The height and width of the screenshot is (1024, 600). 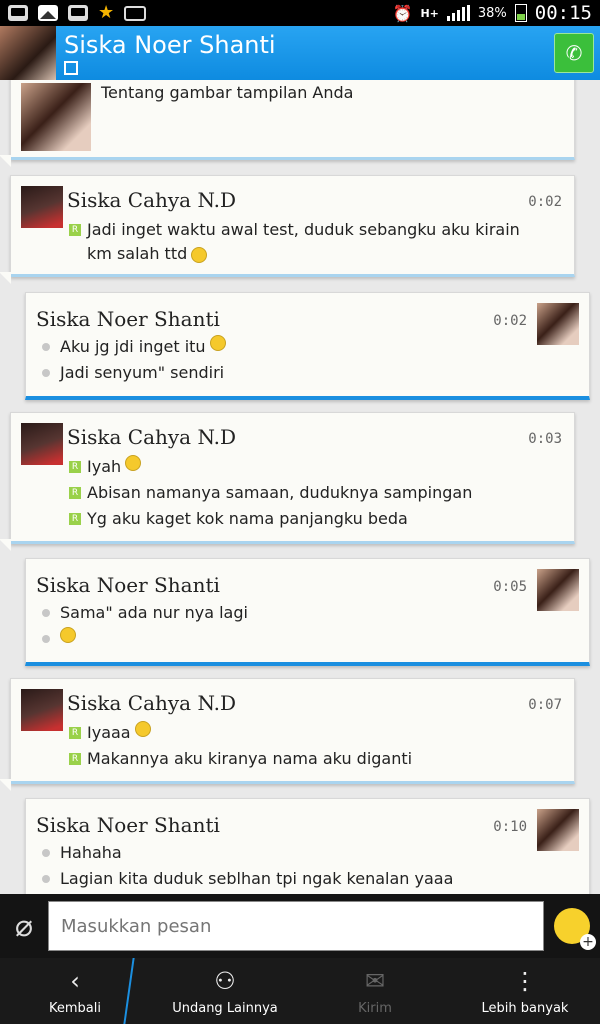 I want to click on message-time: 0:07, so click(x=545, y=705).